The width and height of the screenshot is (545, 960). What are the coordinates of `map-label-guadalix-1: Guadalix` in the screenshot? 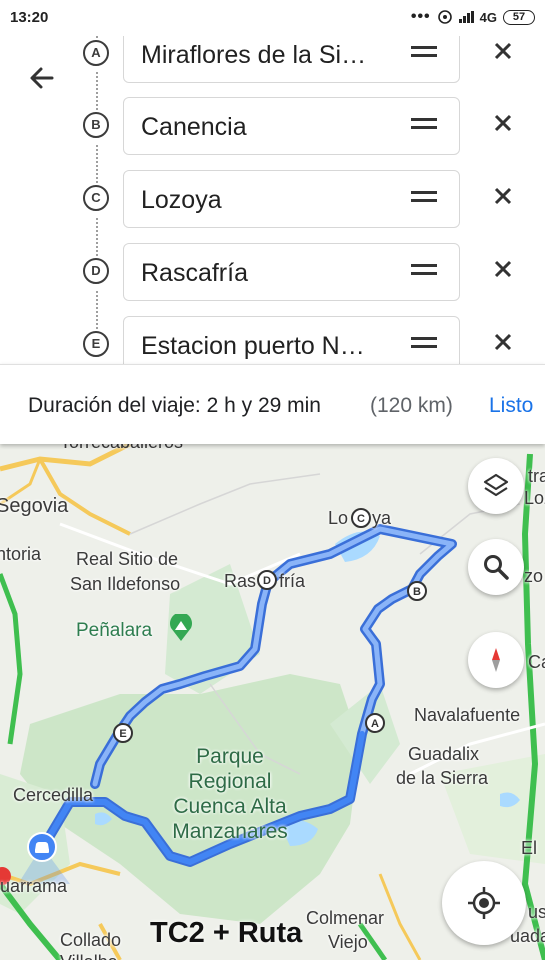 It's located at (444, 754).